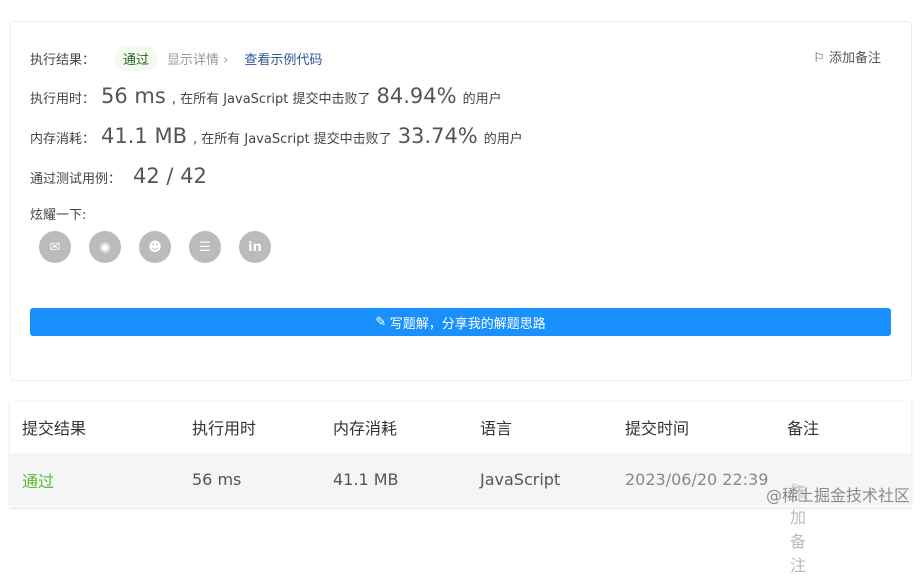  What do you see at coordinates (467, 323) in the screenshot?
I see `write-solution-label: 写题解，分享我的解题思路` at bounding box center [467, 323].